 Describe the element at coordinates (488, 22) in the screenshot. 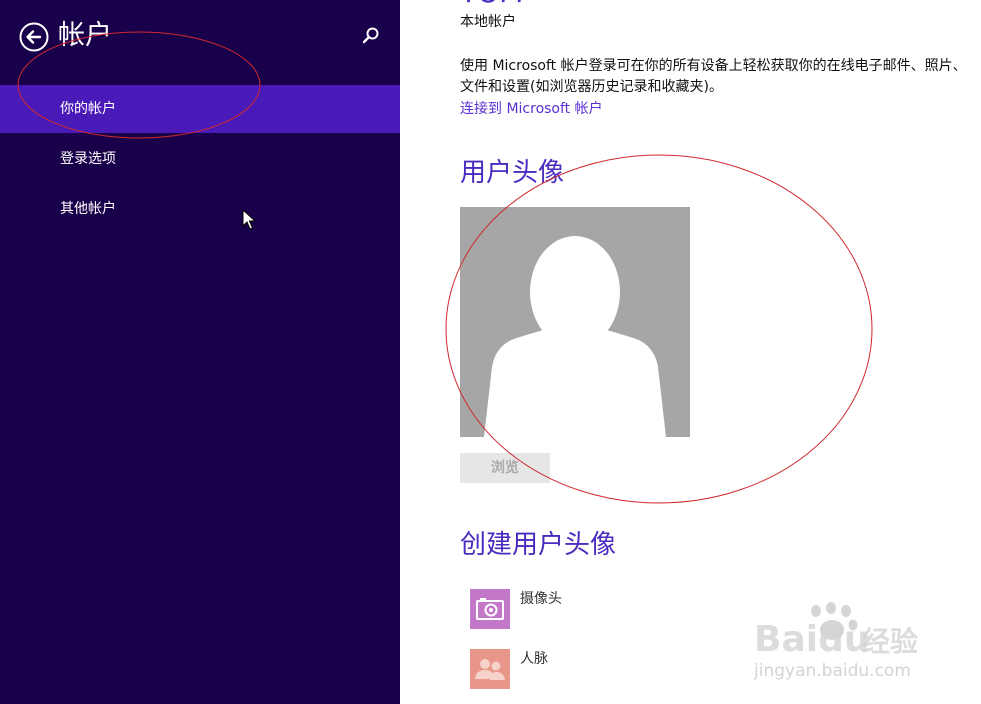

I see `account-type: 本地帐户` at that location.